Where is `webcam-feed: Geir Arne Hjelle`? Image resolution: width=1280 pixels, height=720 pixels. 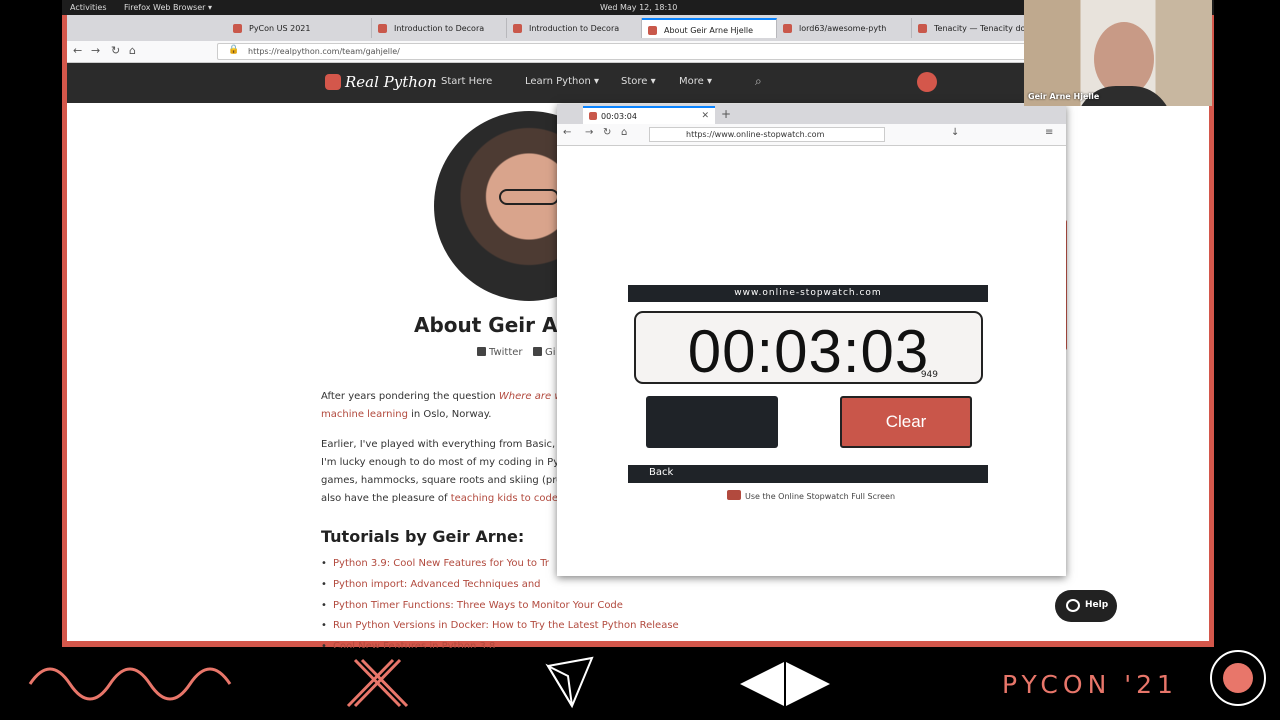
webcam-feed: Geir Arne Hjelle is located at coordinates (1118, 53).